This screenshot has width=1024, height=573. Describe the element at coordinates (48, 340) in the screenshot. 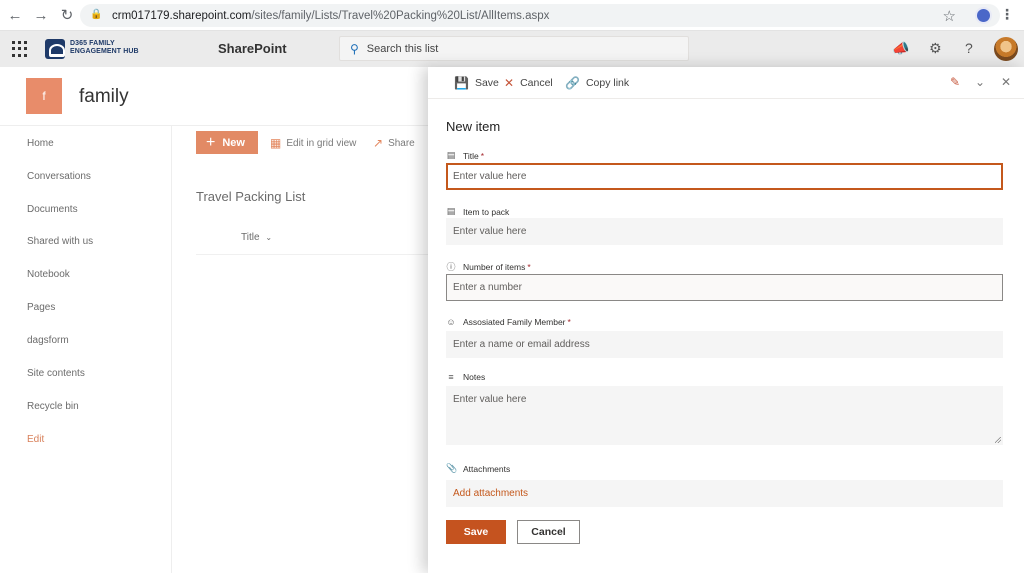

I see `nav-item-dagsform: dagsform` at that location.